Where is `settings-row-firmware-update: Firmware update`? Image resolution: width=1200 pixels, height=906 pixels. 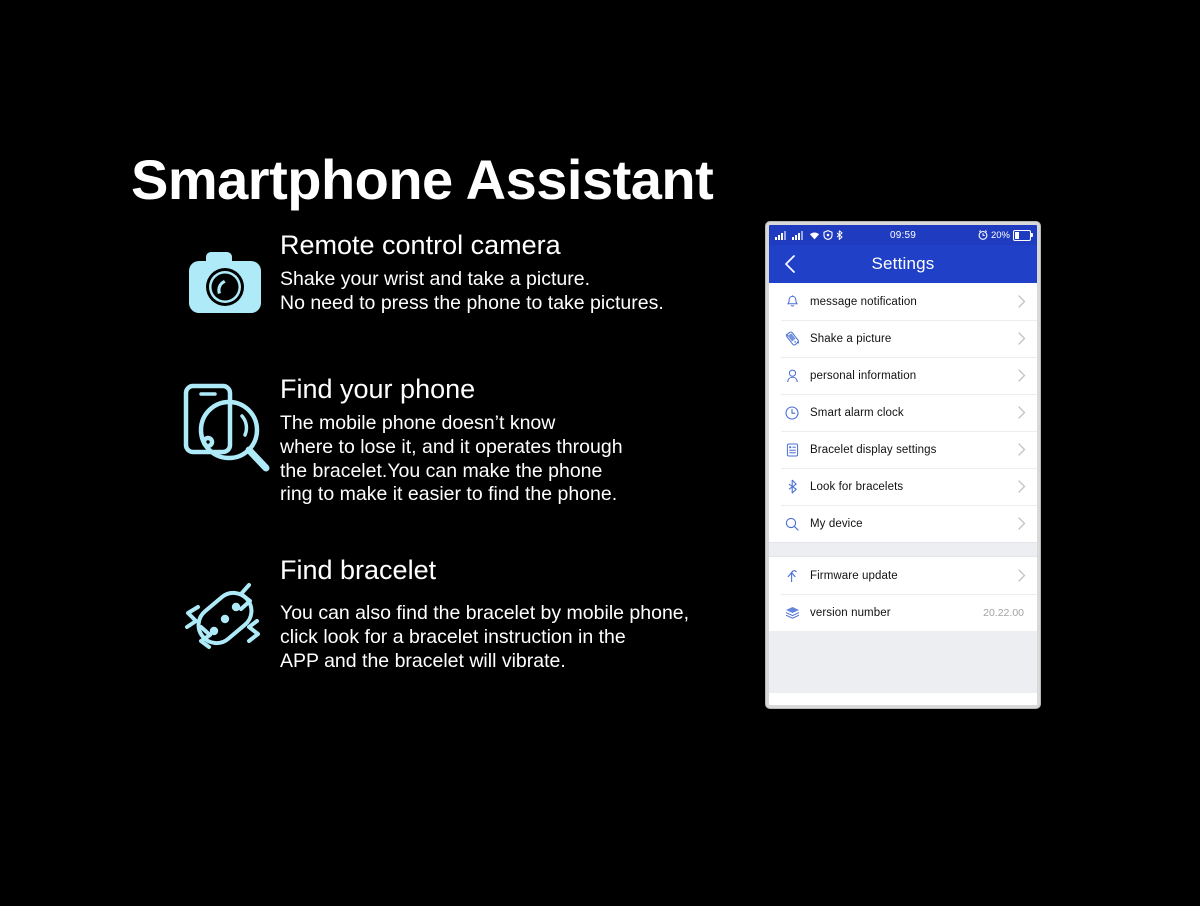
settings-row-firmware-update: Firmware update is located at coordinates (903, 575).